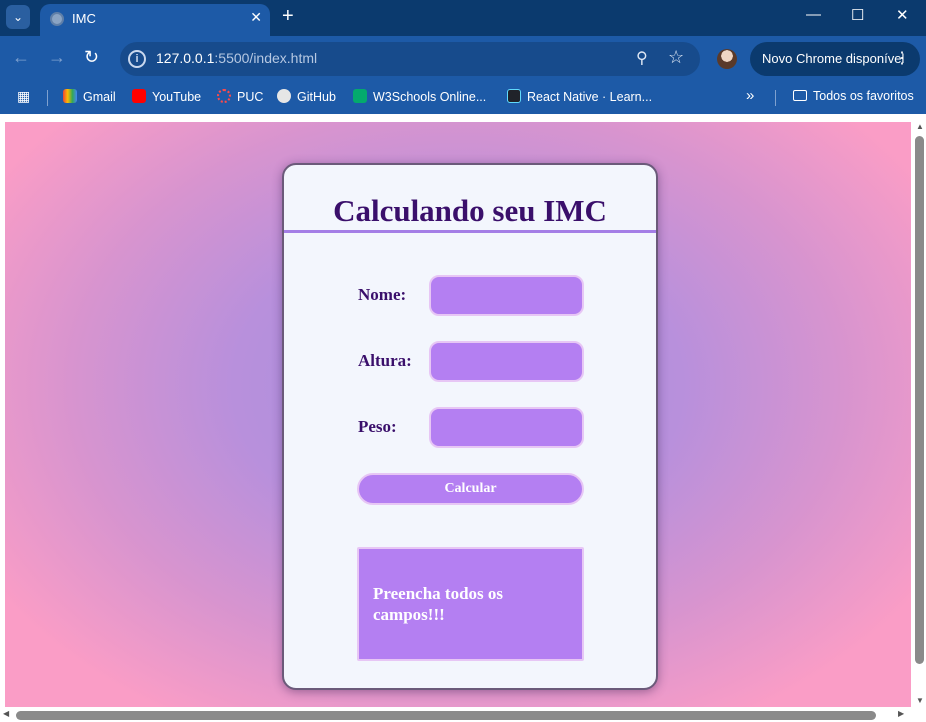  Describe the element at coordinates (470, 489) in the screenshot. I see `calcular-button: Calcular` at that location.